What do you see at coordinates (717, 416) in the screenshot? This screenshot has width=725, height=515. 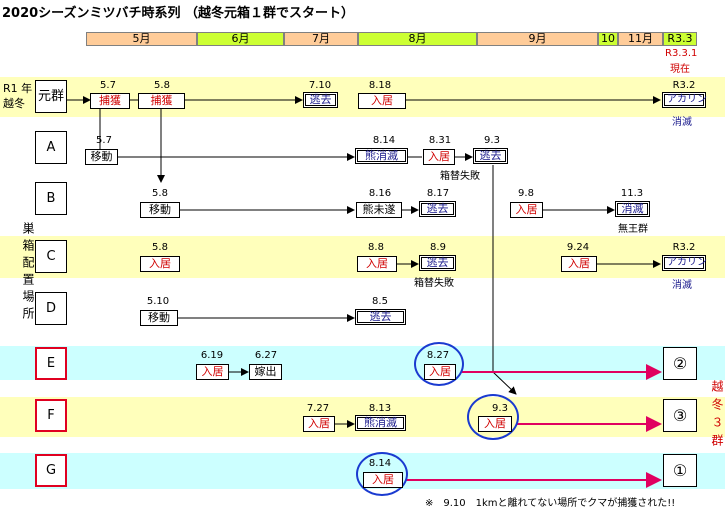 I see `right-vertical-label-text: 越冬３群` at bounding box center [717, 416].